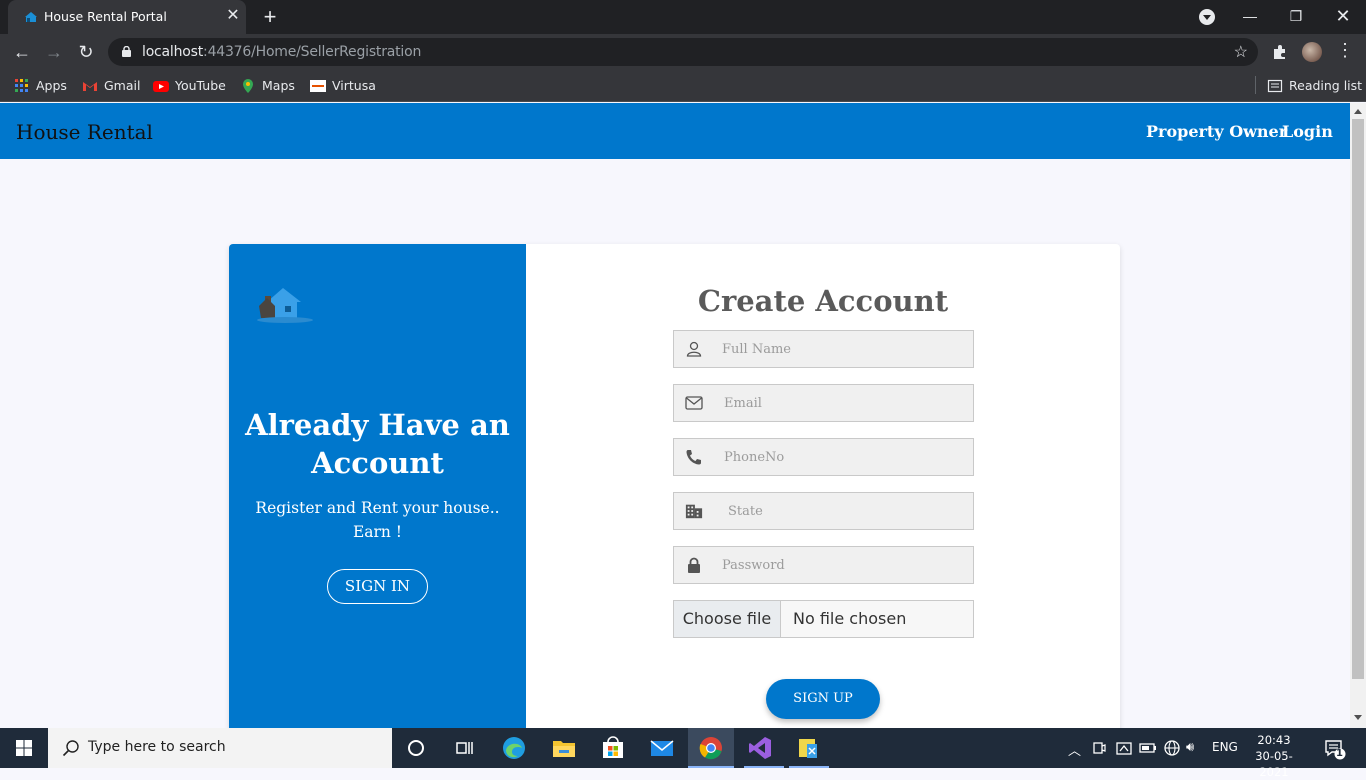 This screenshot has width=1366, height=780. What do you see at coordinates (1358, 111) in the screenshot?
I see `scroll-up-arrow-icon` at bounding box center [1358, 111].